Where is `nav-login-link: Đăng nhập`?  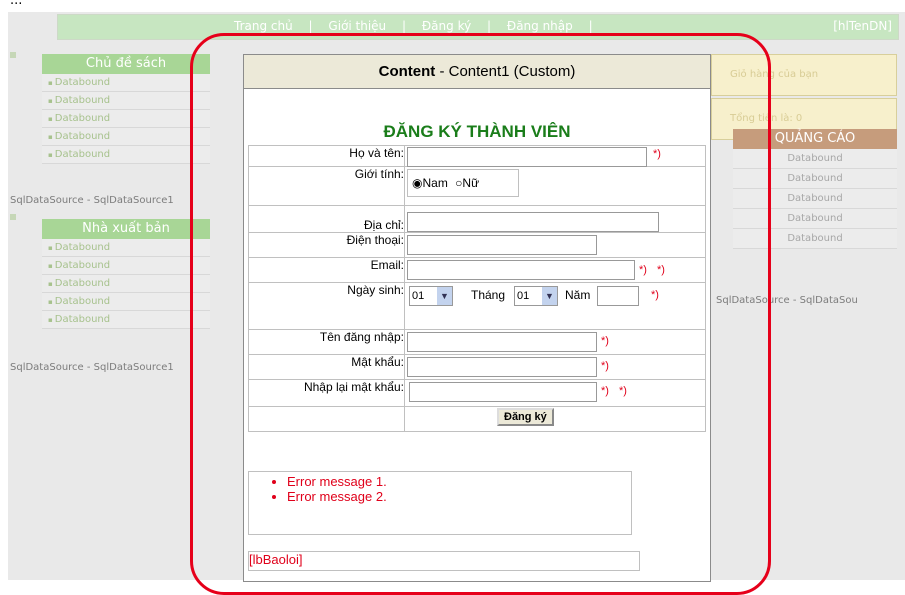 nav-login-link: Đăng nhập is located at coordinates (540, 26).